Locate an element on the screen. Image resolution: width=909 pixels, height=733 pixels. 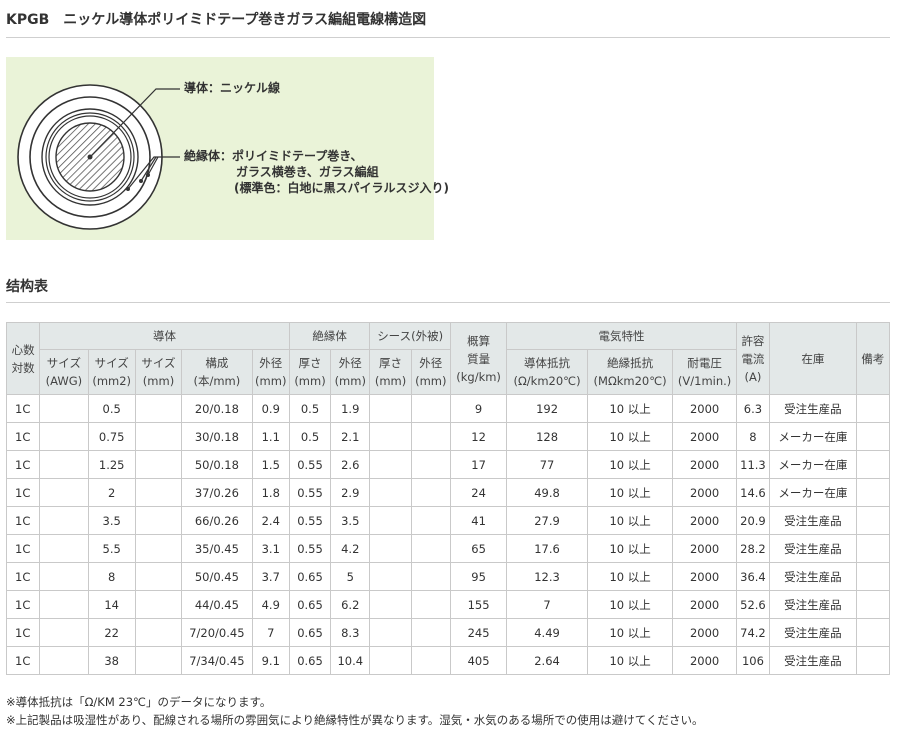
cell-conductor-od: 7 is located at coordinates (270, 632).